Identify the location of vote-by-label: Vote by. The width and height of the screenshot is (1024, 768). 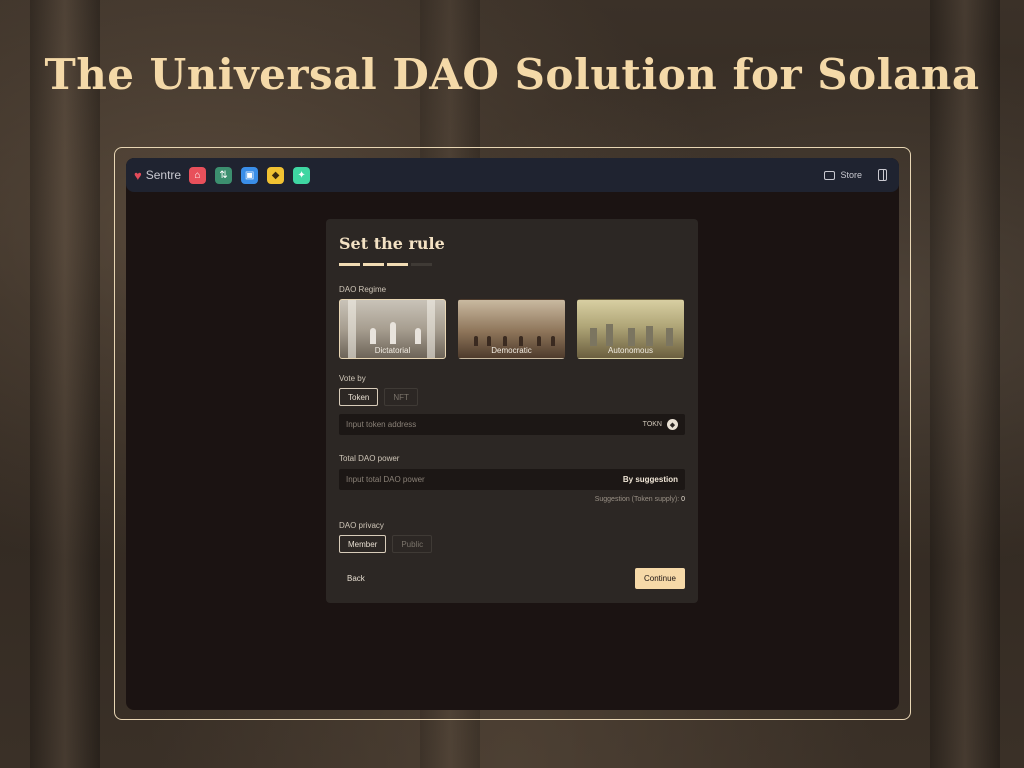
(352, 378).